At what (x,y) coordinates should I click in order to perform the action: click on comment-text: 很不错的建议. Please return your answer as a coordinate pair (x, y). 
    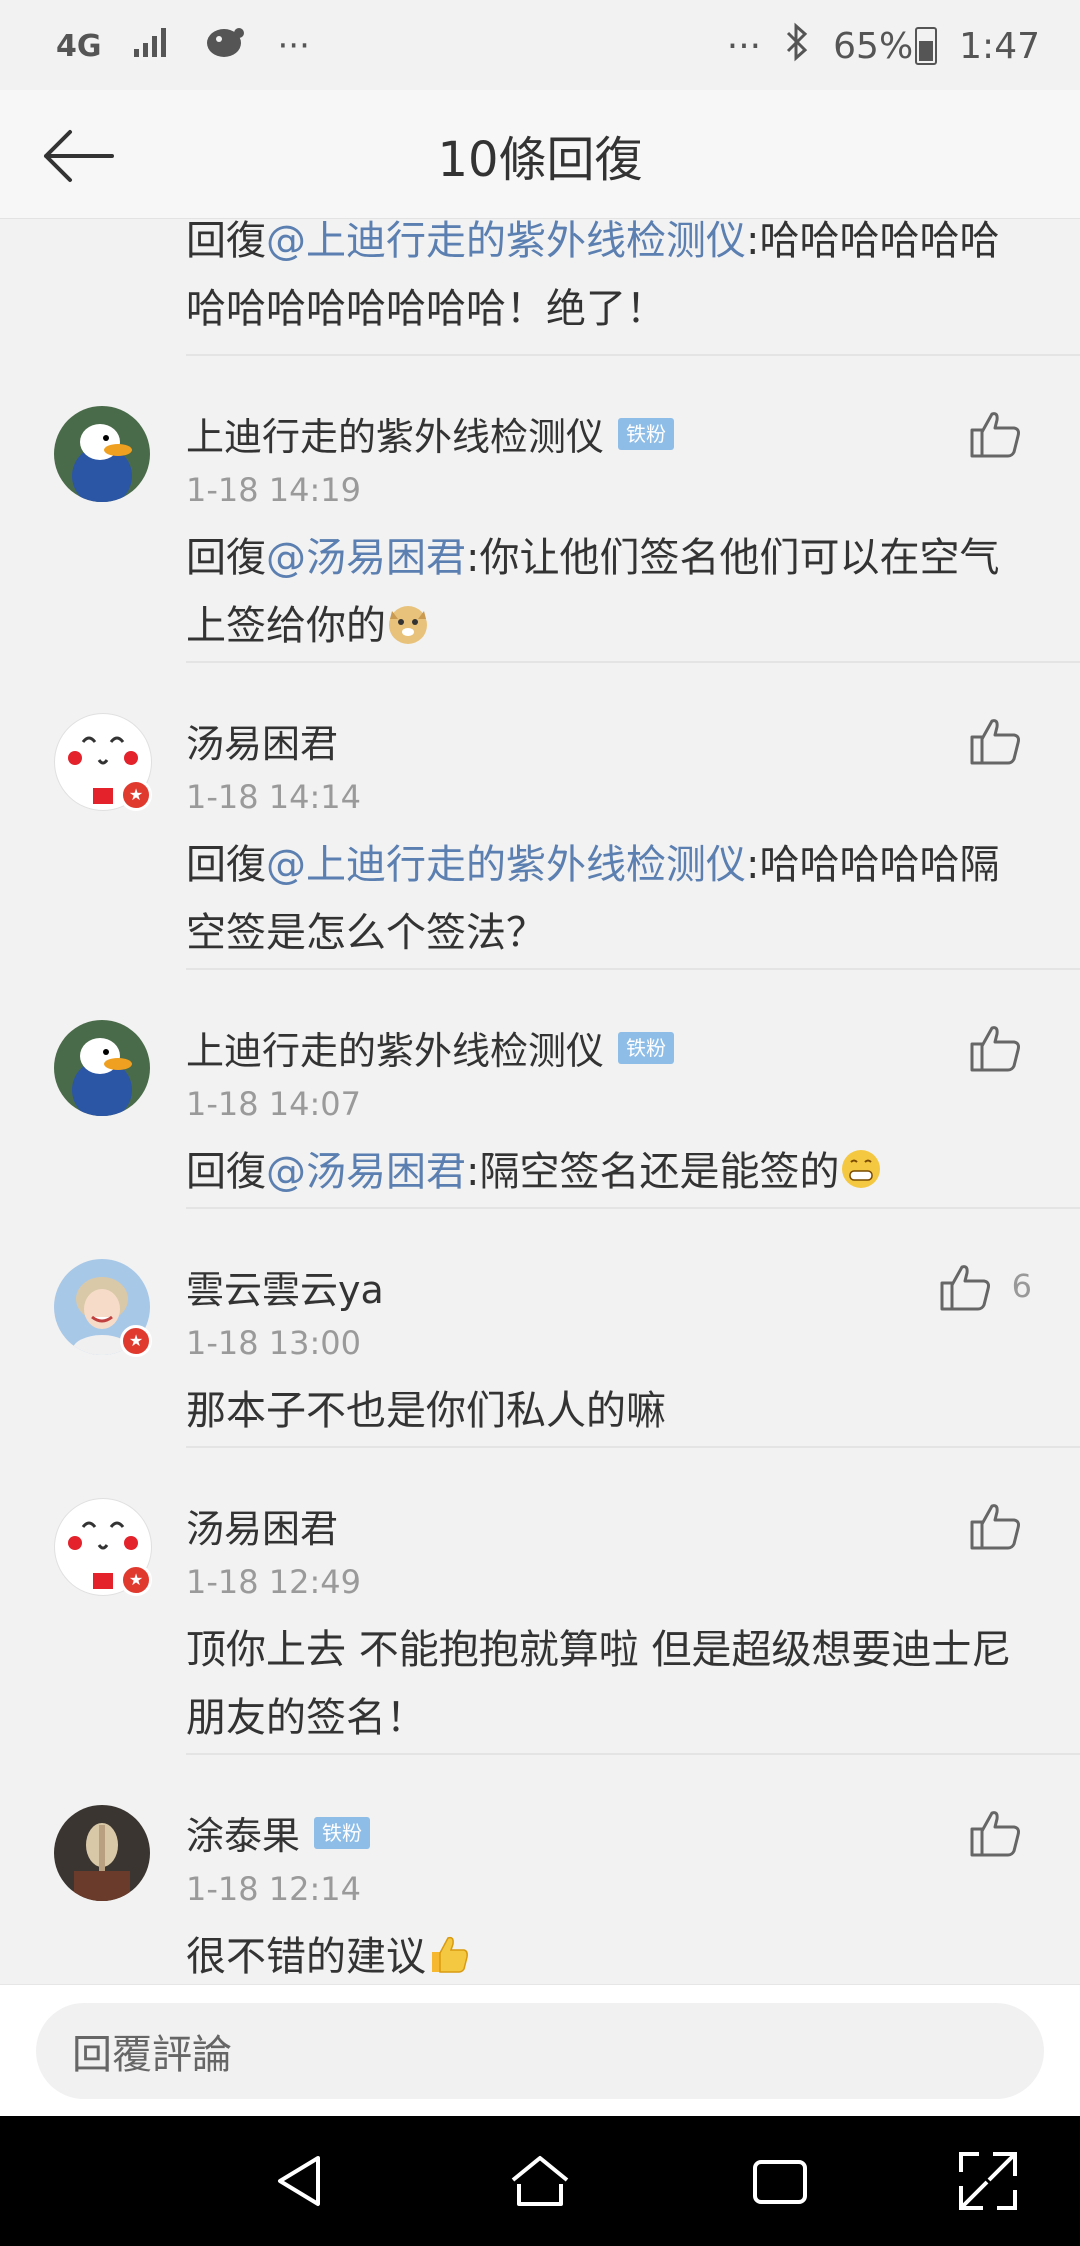
    Looking at the image, I should click on (601, 1953).